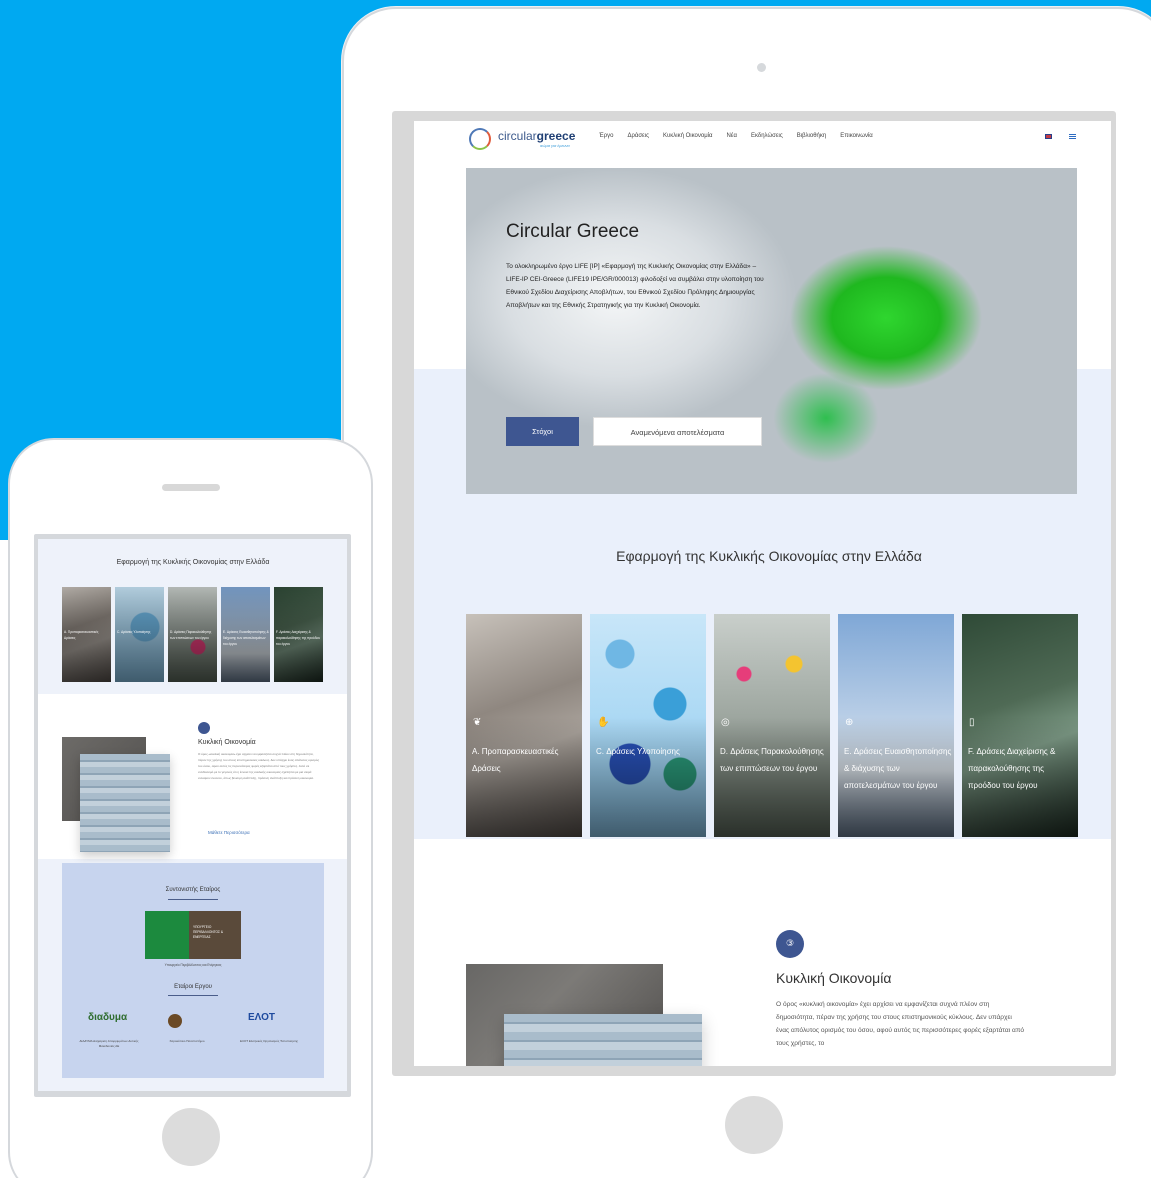  I want to click on hand-icon: ✋, so click(603, 722).